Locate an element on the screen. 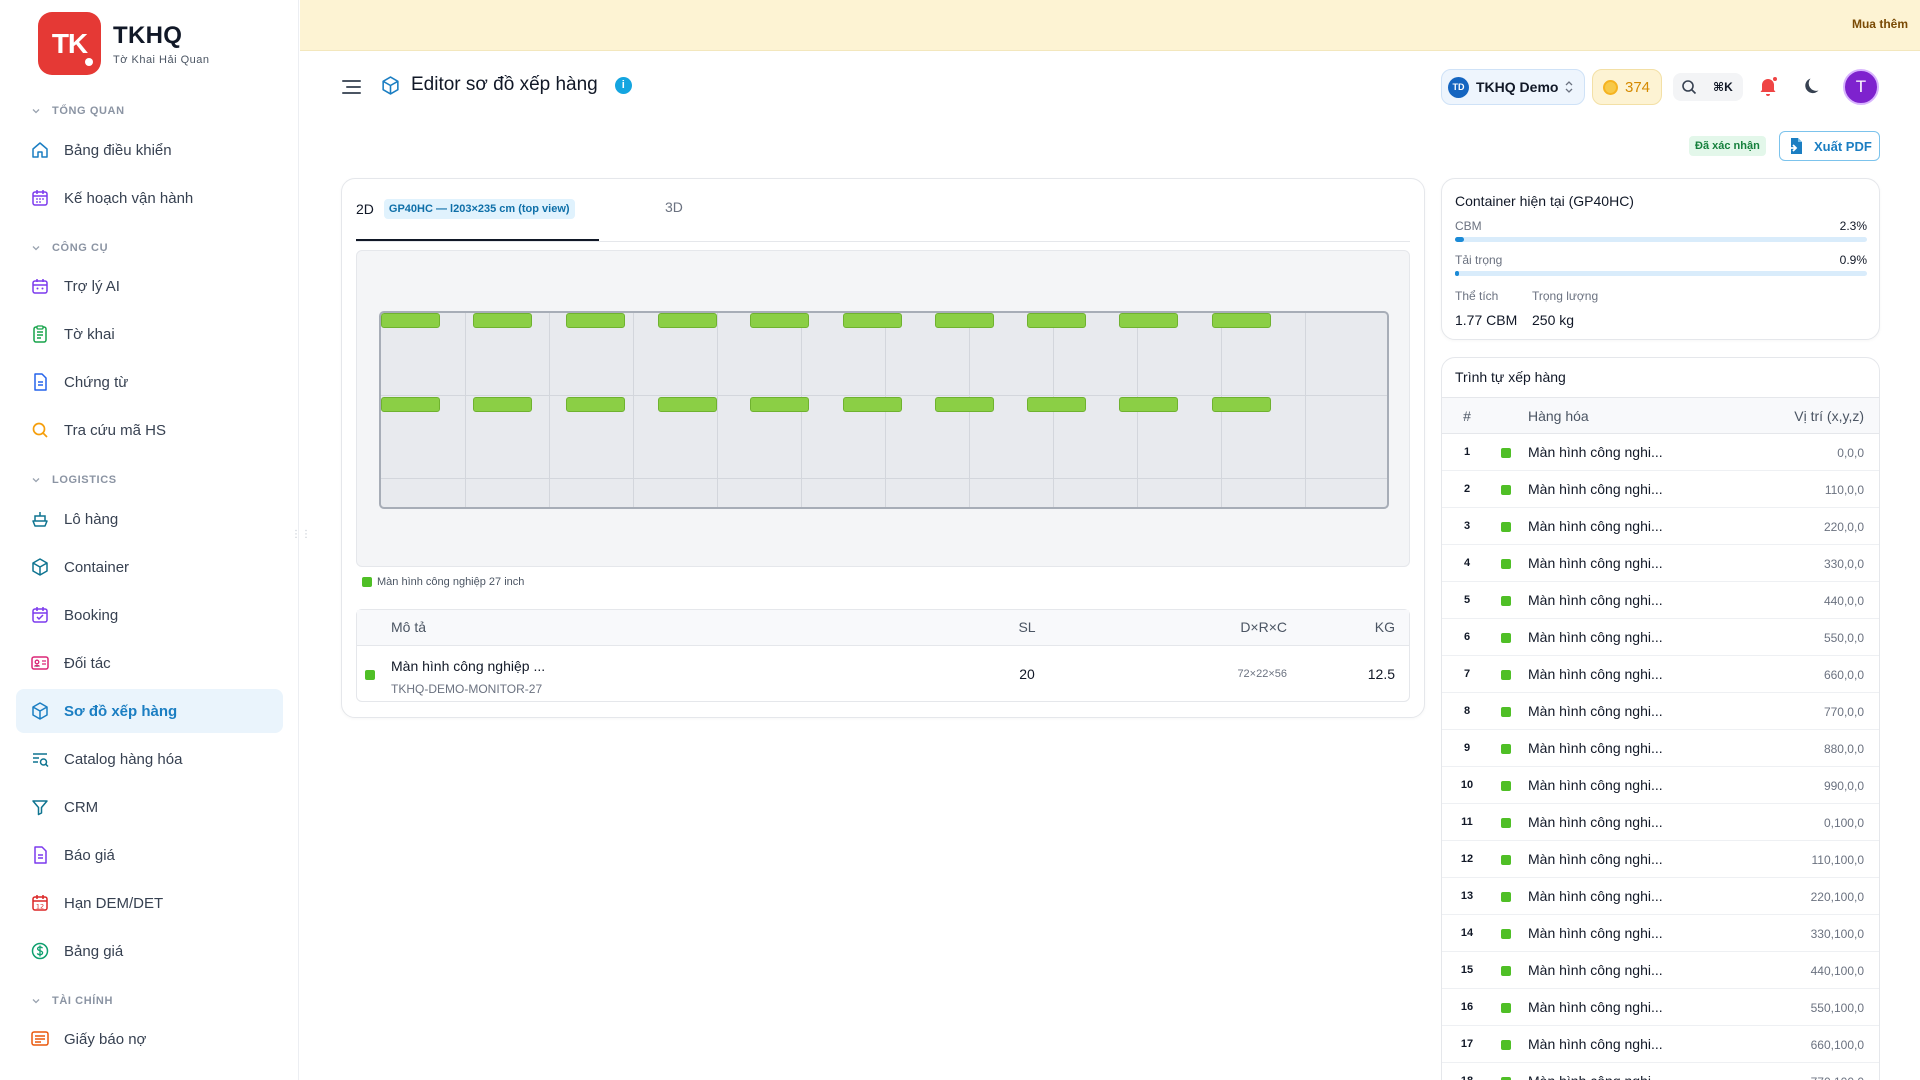  volume-stat: Thể tích 1.77 CBM is located at coordinates (1486, 308).